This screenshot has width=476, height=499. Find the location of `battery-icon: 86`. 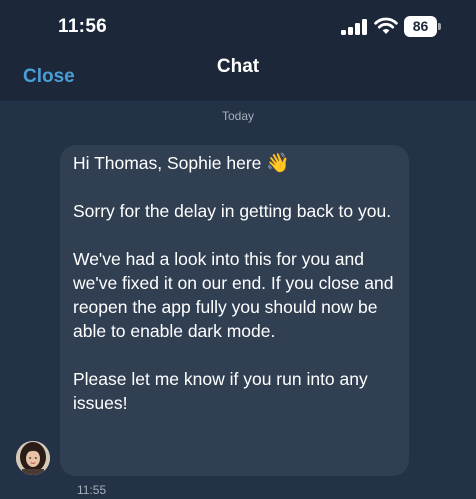

battery-icon: 86 is located at coordinates (422, 26).